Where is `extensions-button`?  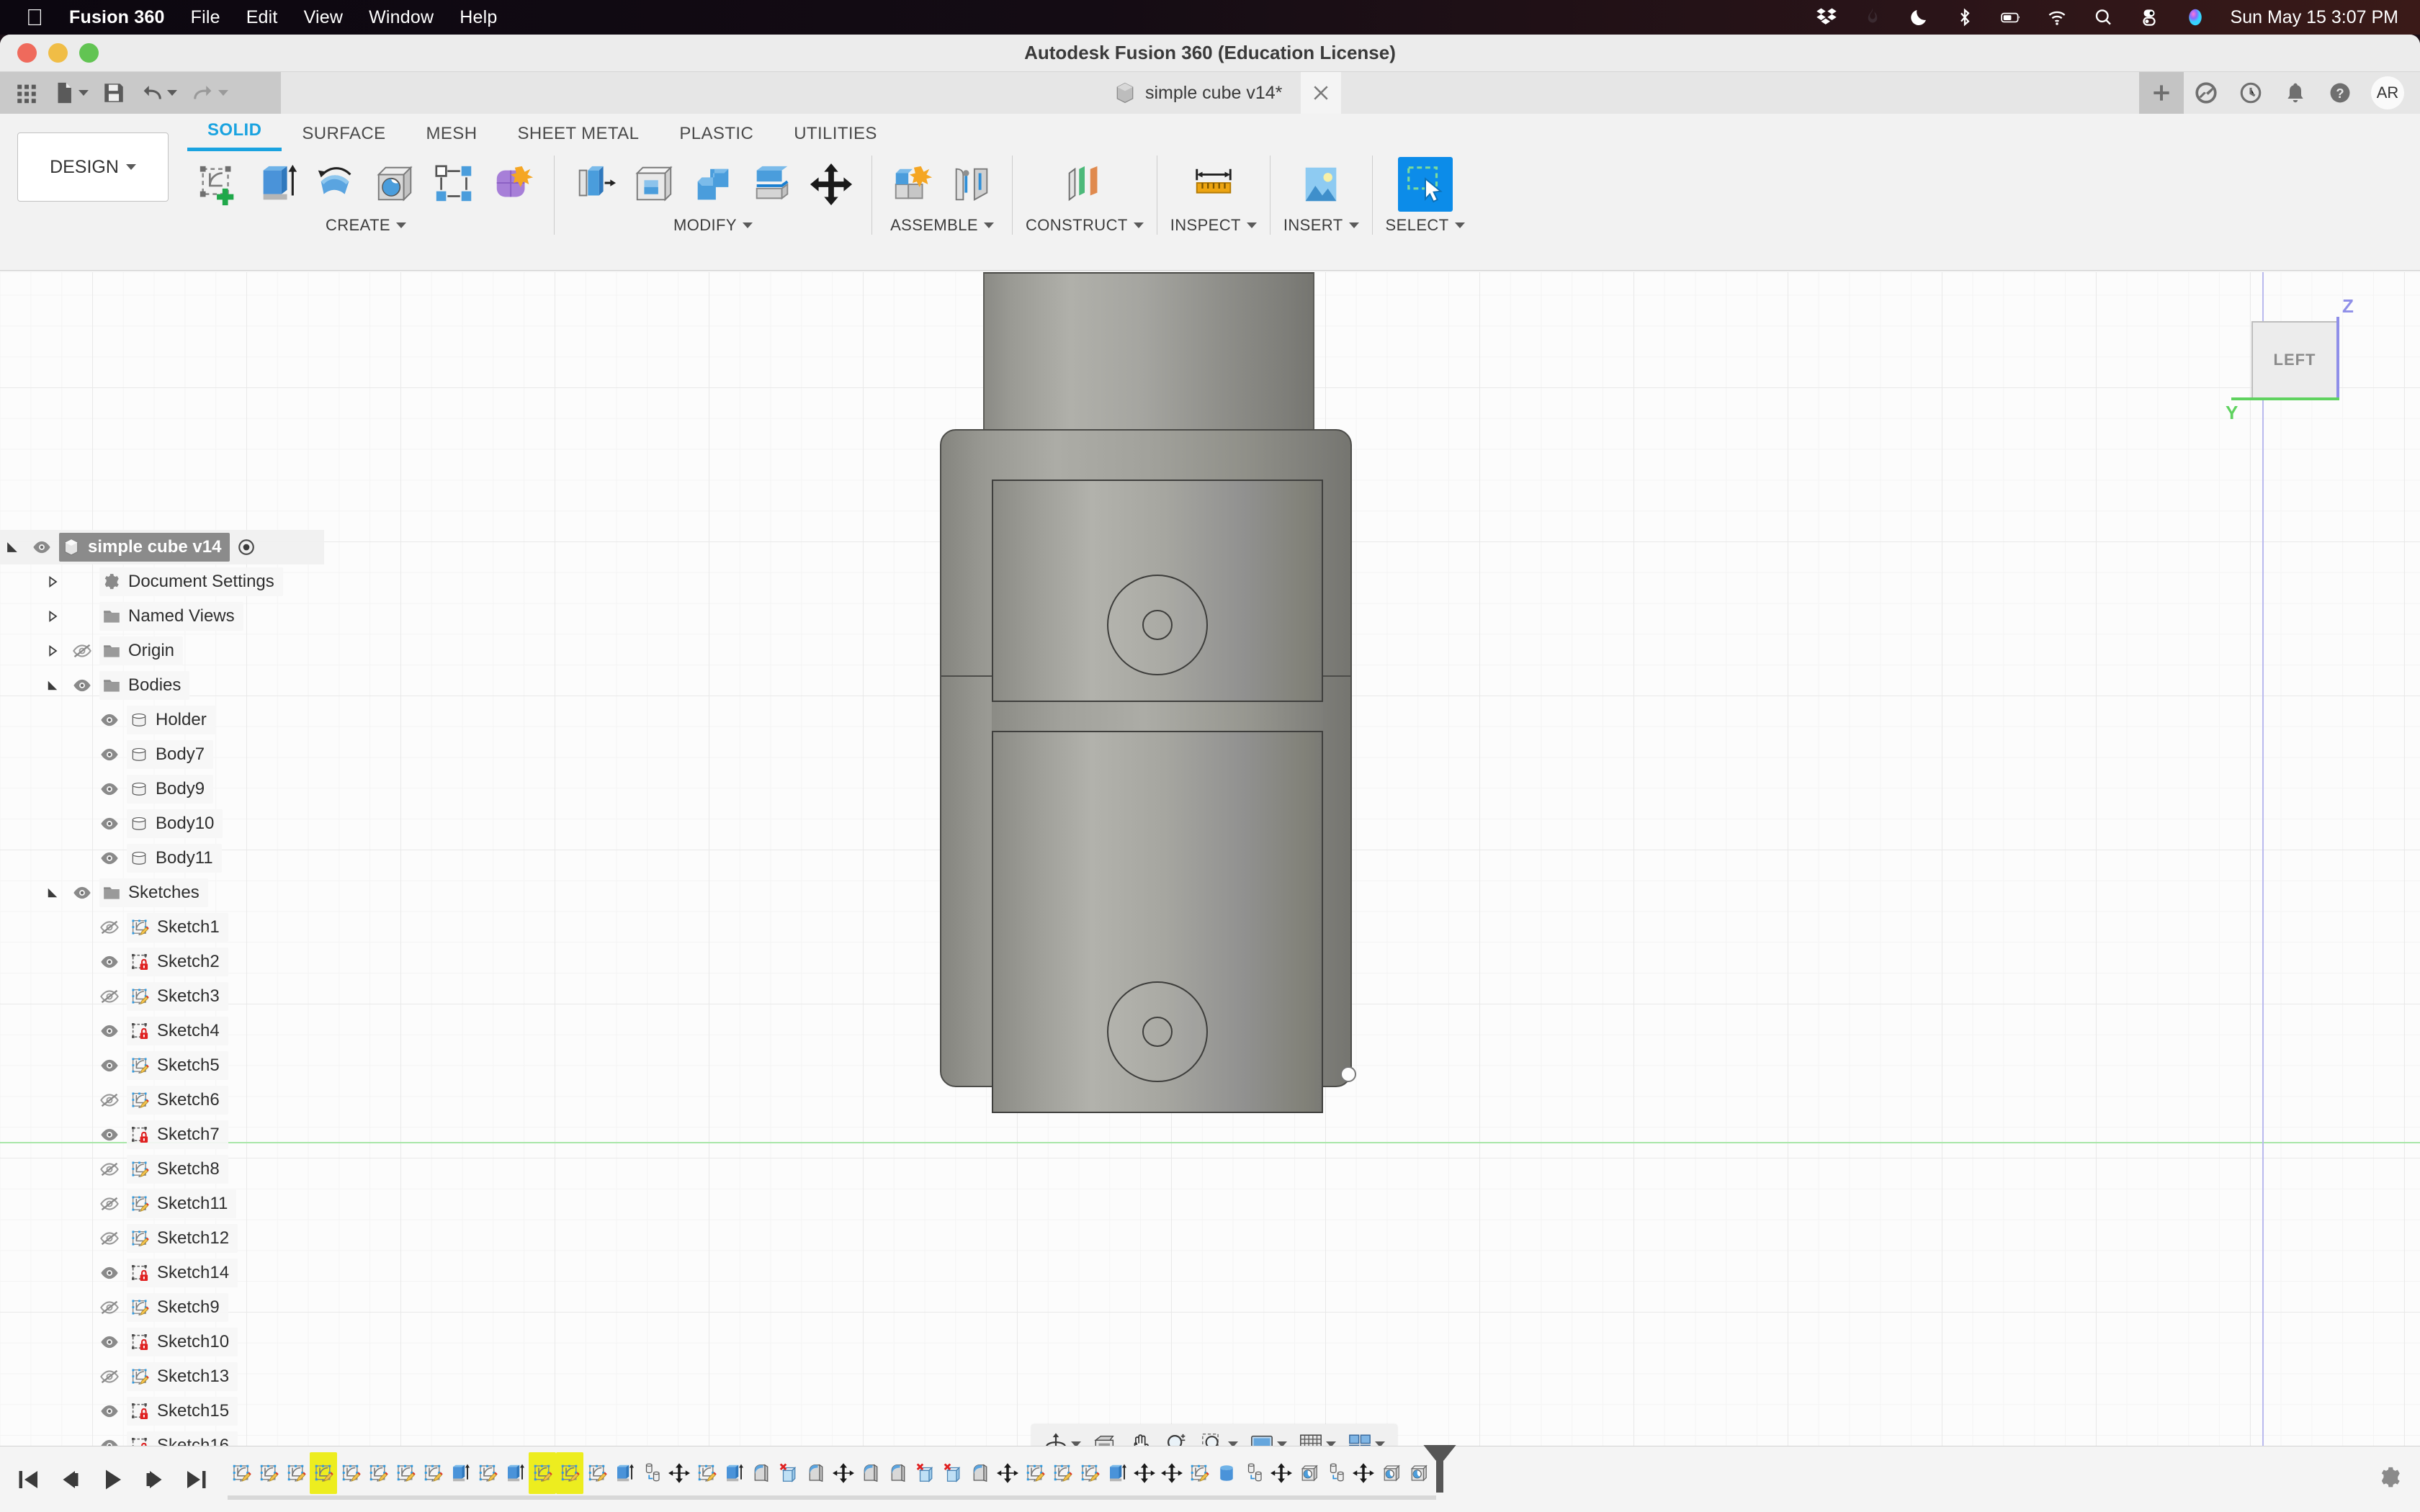 extensions-button is located at coordinates (2206, 93).